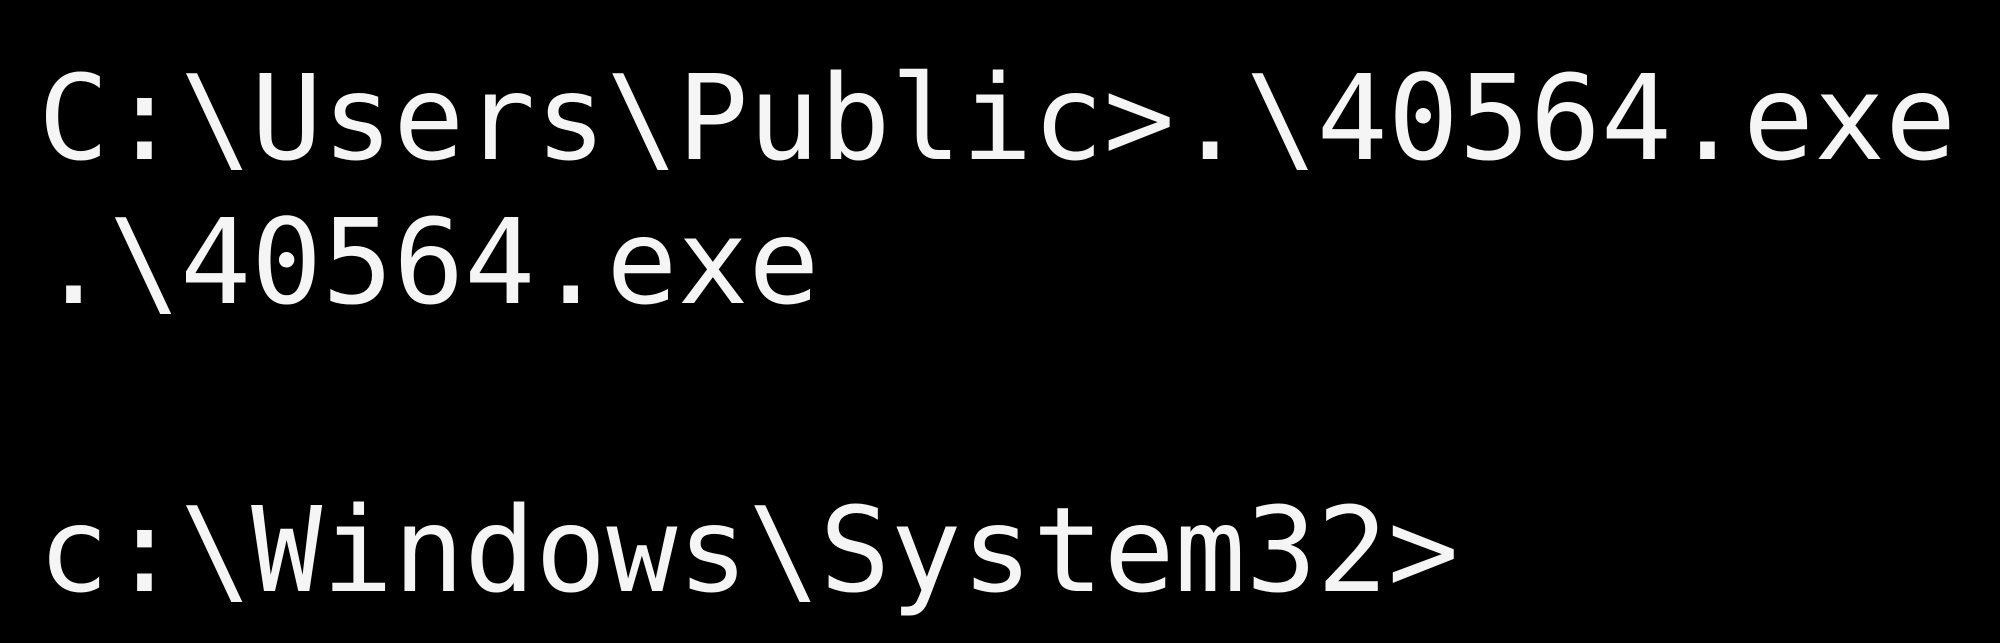 The image size is (2000, 643). What do you see at coordinates (429, 262) in the screenshot?
I see `terminal-output-line: .\40564.exe` at bounding box center [429, 262].